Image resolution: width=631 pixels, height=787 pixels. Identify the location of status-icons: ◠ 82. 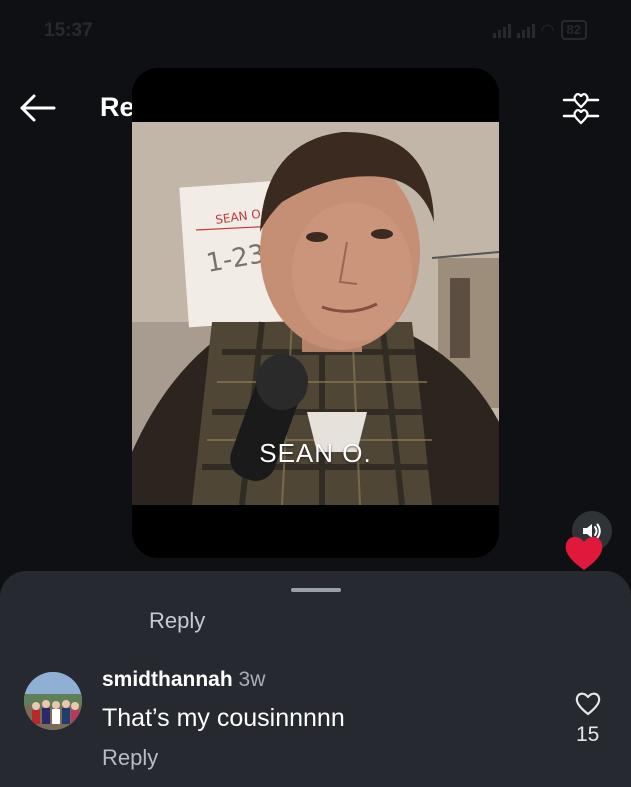
(539, 30).